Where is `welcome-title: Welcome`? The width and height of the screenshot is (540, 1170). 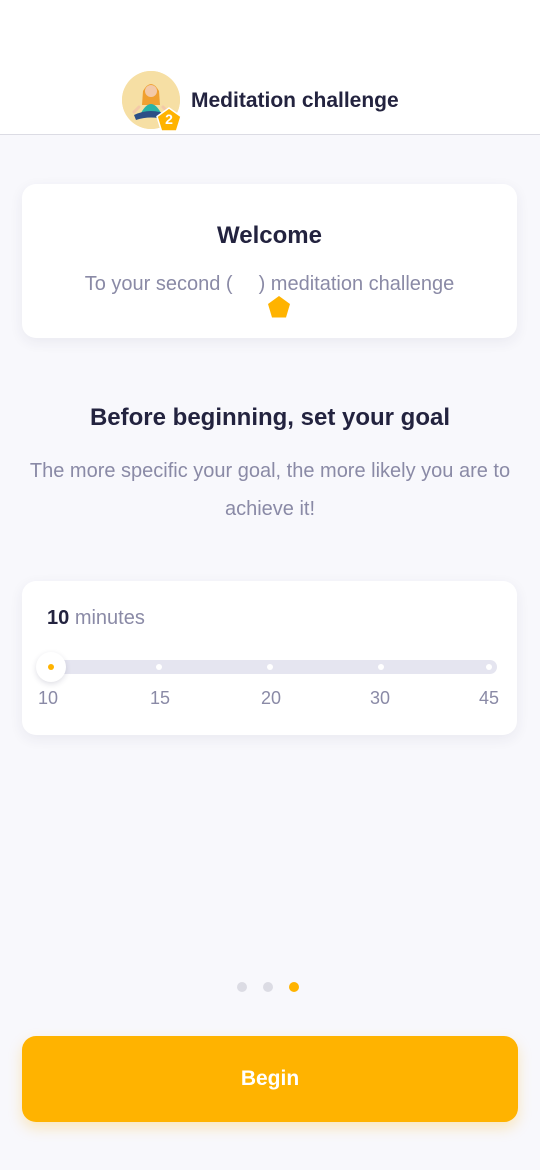
welcome-title: Welcome is located at coordinates (269, 235).